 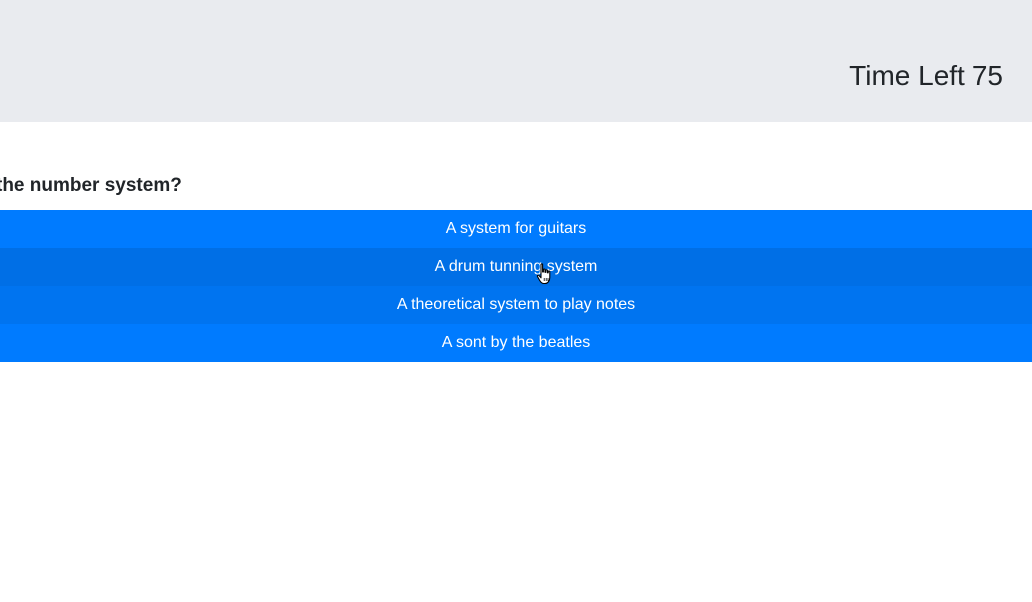 What do you see at coordinates (91, 185) in the screenshot?
I see `question-text: the number system?` at bounding box center [91, 185].